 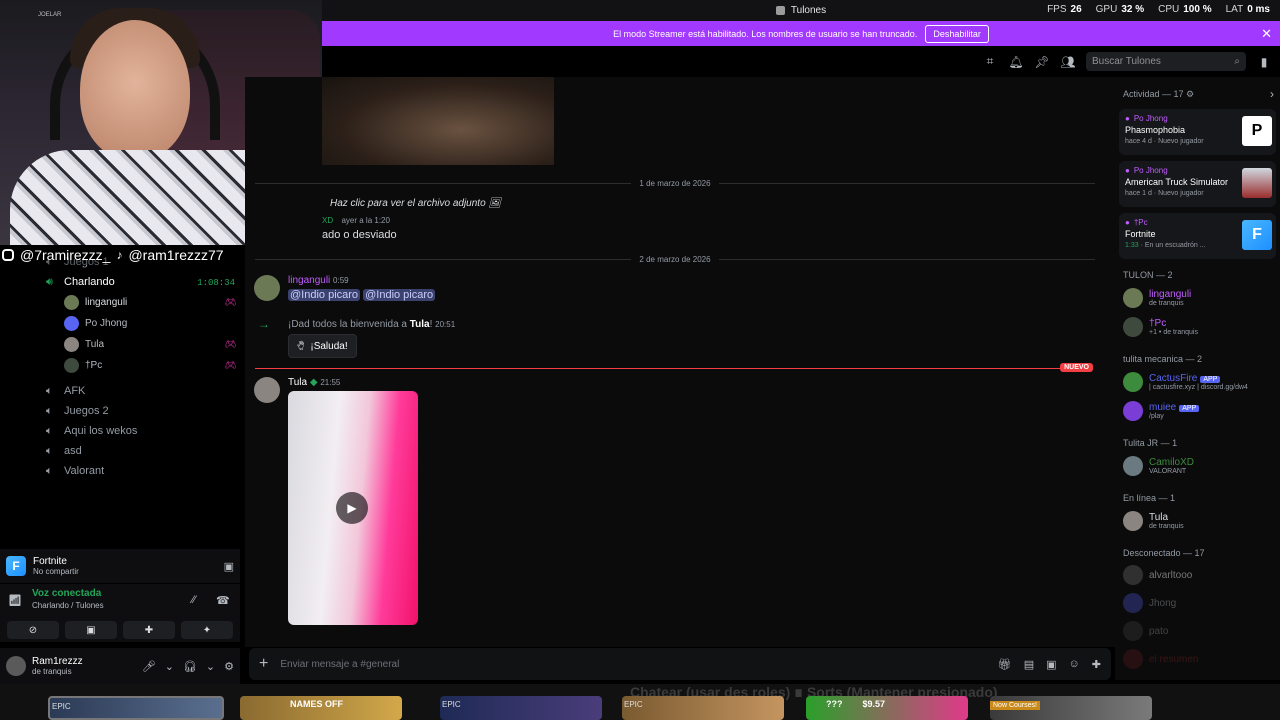 I want to click on fps-readout: FPS 26, so click(x=1064, y=9).